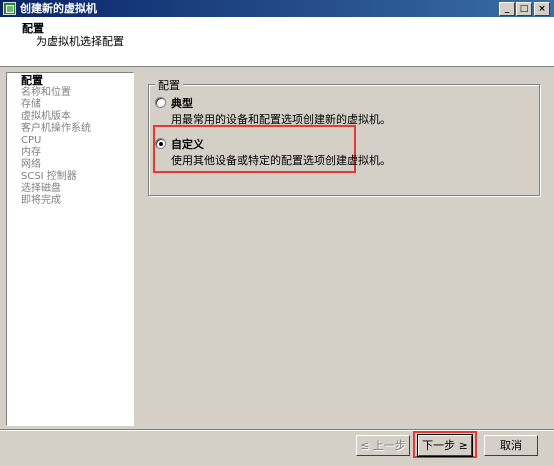 This screenshot has height=466, width=554. Describe the element at coordinates (281, 160) in the screenshot. I see `custom-description: 使用其他设备或特定的配置选项创建虚拟机。` at that location.